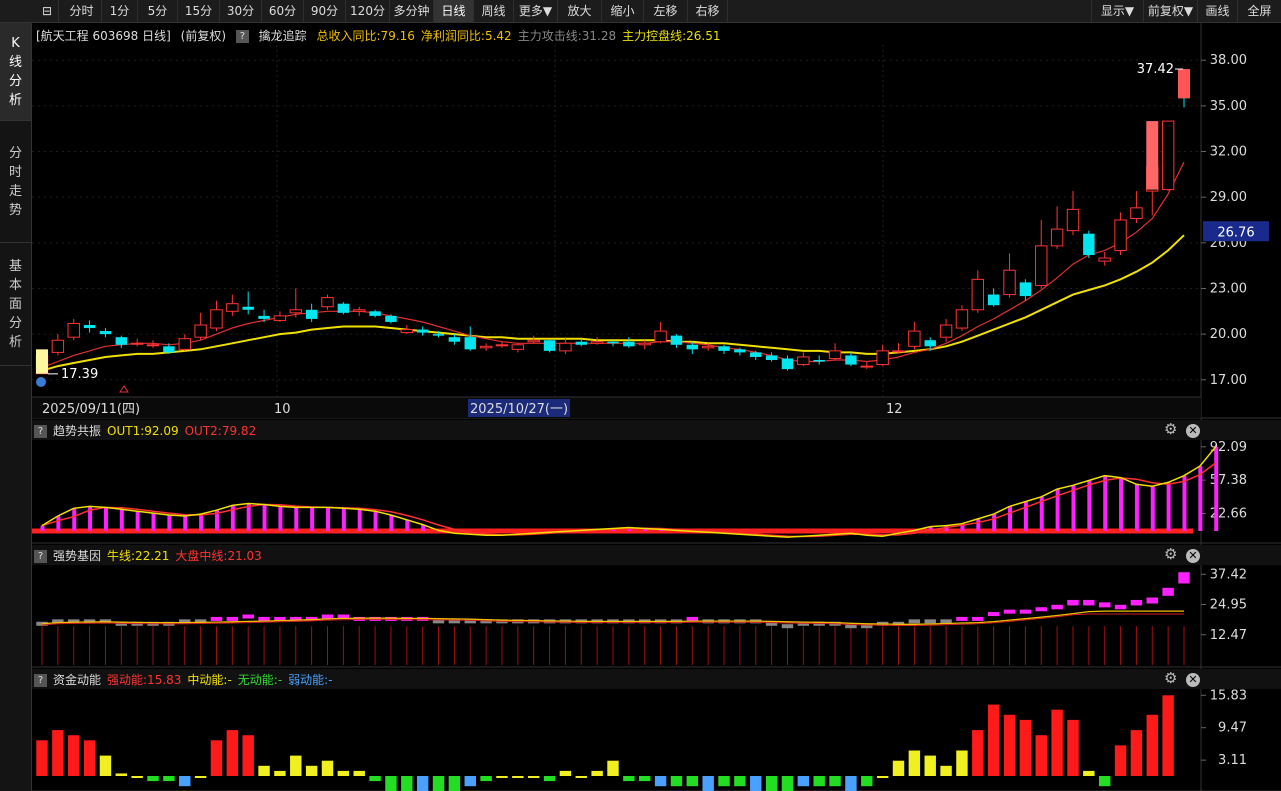 This screenshot has height=791, width=1281. Describe the element at coordinates (567, 36) in the screenshot. I see `metric-2: 主力攻击线:31.28` at that location.